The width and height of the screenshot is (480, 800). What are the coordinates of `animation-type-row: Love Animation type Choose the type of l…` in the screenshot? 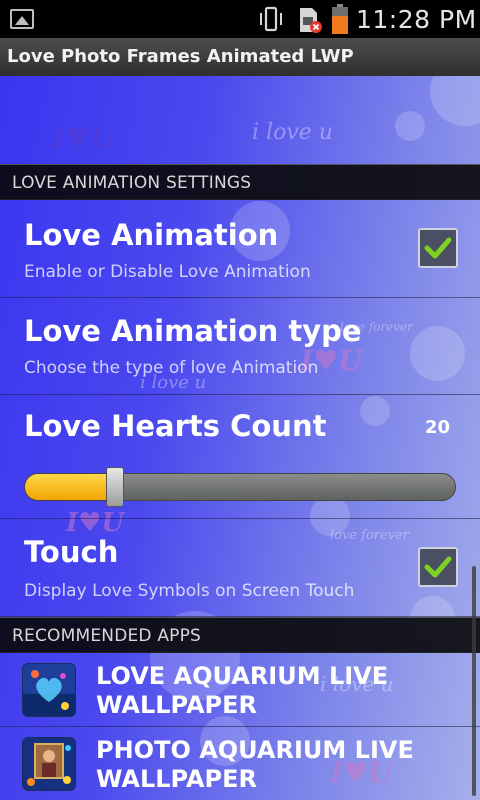 It's located at (240, 346).